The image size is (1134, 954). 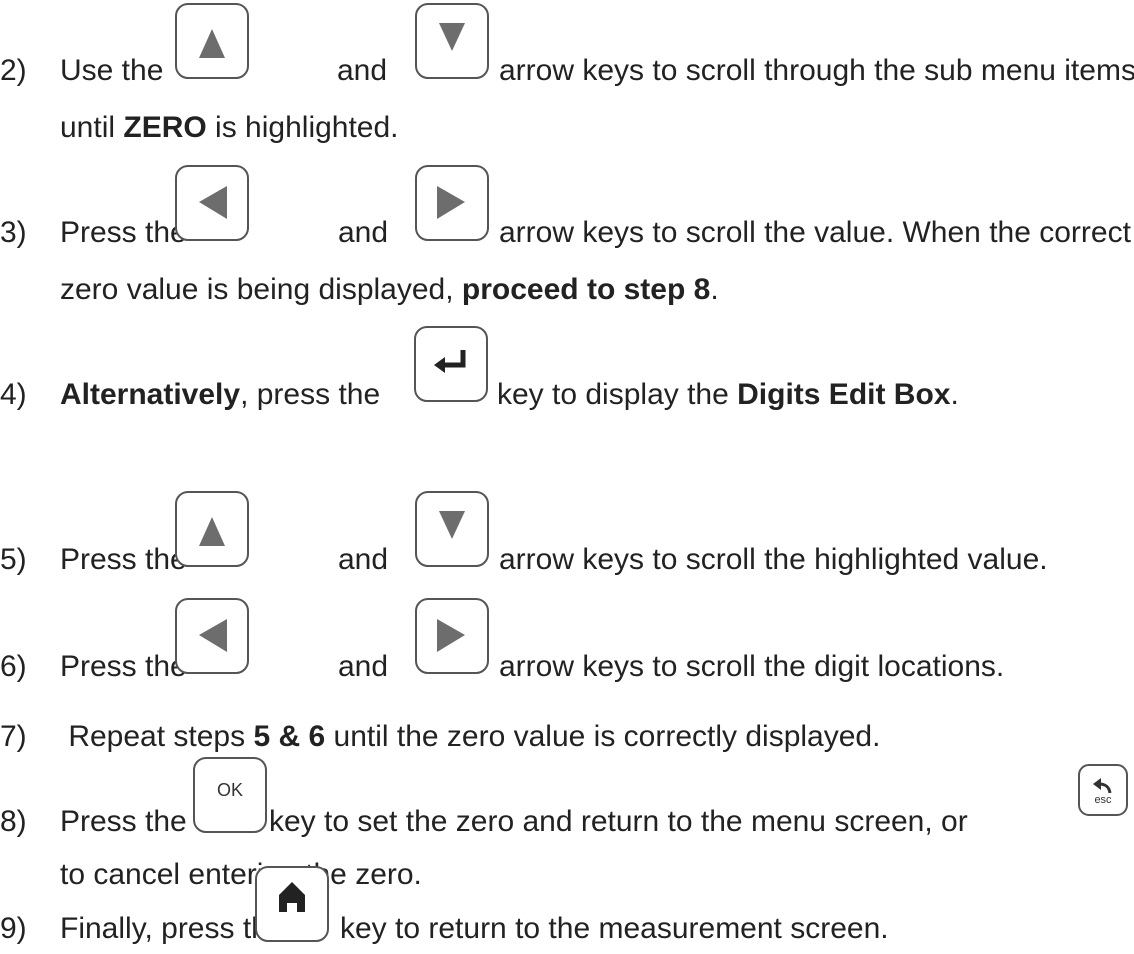 What do you see at coordinates (310, 394) in the screenshot?
I see `text-segment: , press the` at bounding box center [310, 394].